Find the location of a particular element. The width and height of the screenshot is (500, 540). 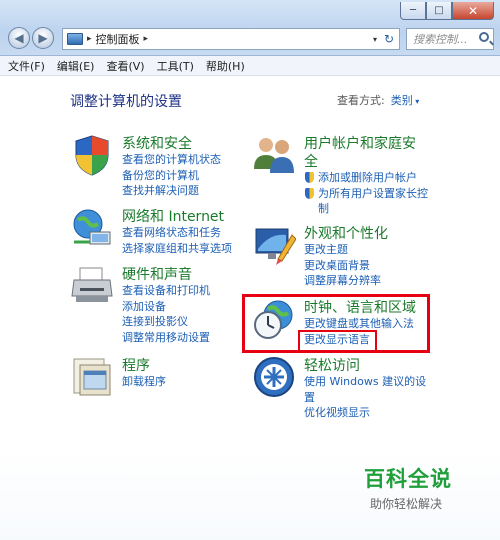

link-change-theme: 更改主题 is located at coordinates (342, 250).